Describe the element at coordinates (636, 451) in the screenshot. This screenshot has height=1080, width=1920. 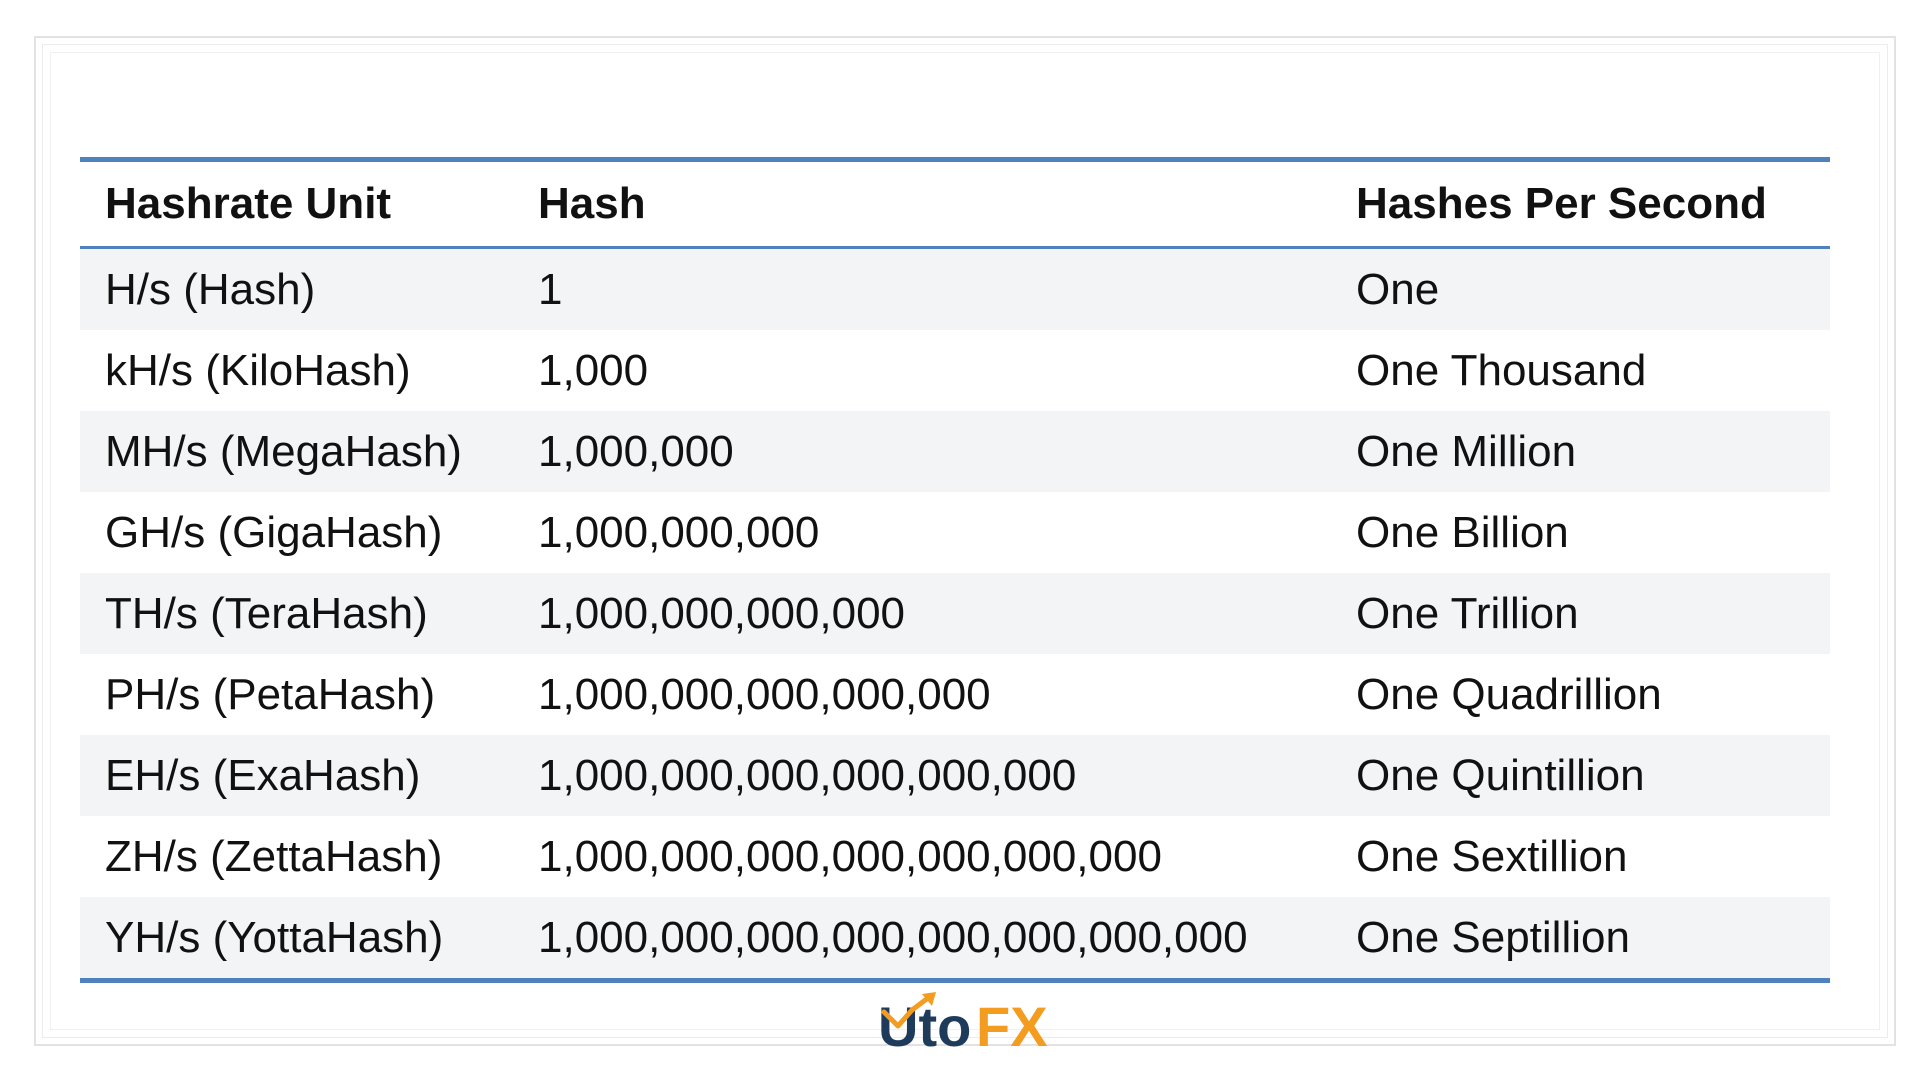
I see `cell-hash: 1,000,000` at that location.